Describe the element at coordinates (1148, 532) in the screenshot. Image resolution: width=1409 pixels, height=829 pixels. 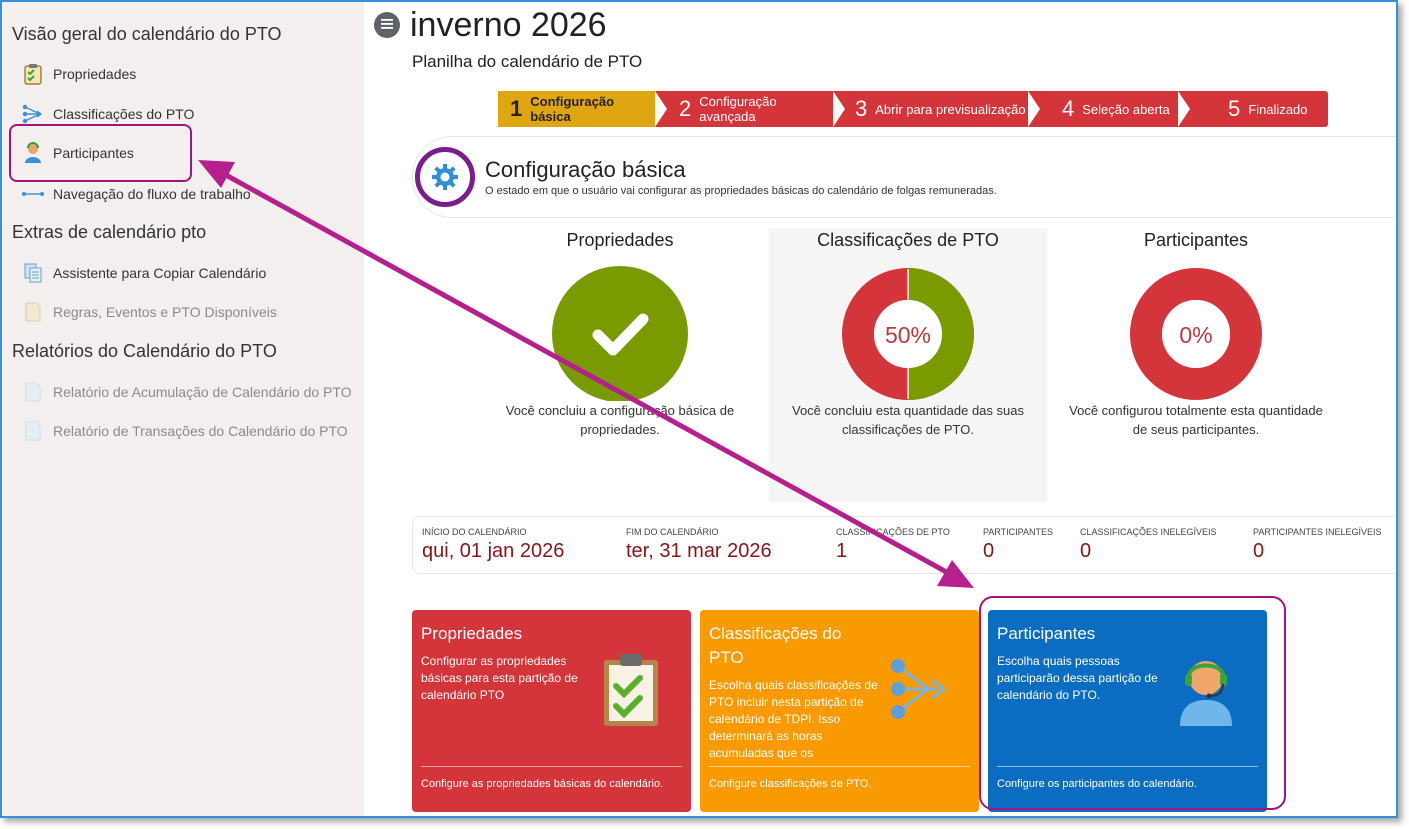
I see `info-label: Classificações inelegíveis` at that location.